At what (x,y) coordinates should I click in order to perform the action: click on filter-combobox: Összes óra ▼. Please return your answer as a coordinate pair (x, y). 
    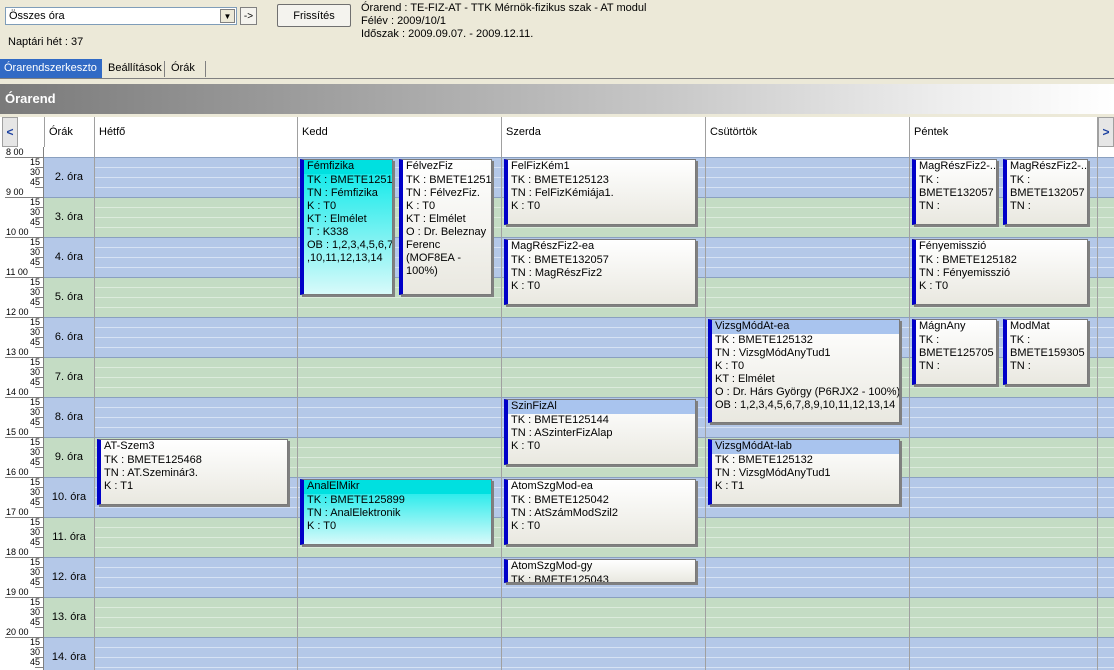
    Looking at the image, I should click on (121, 16).